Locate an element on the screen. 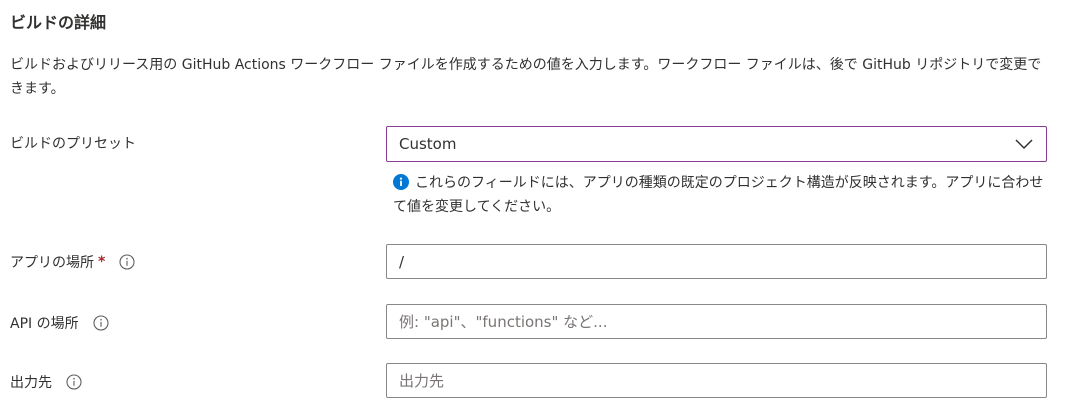 The height and width of the screenshot is (415, 1066). api-location-label-container: API の場所 is located at coordinates (59, 323).